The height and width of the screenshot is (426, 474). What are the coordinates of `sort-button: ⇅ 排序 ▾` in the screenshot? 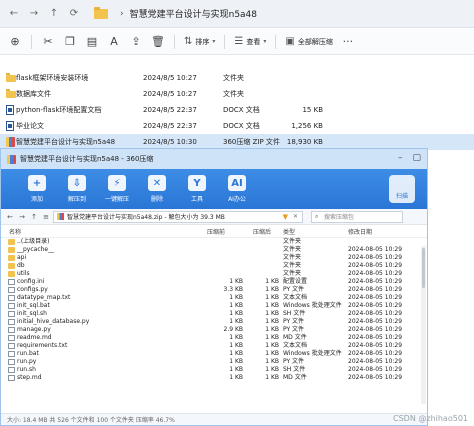 It's located at (199, 42).